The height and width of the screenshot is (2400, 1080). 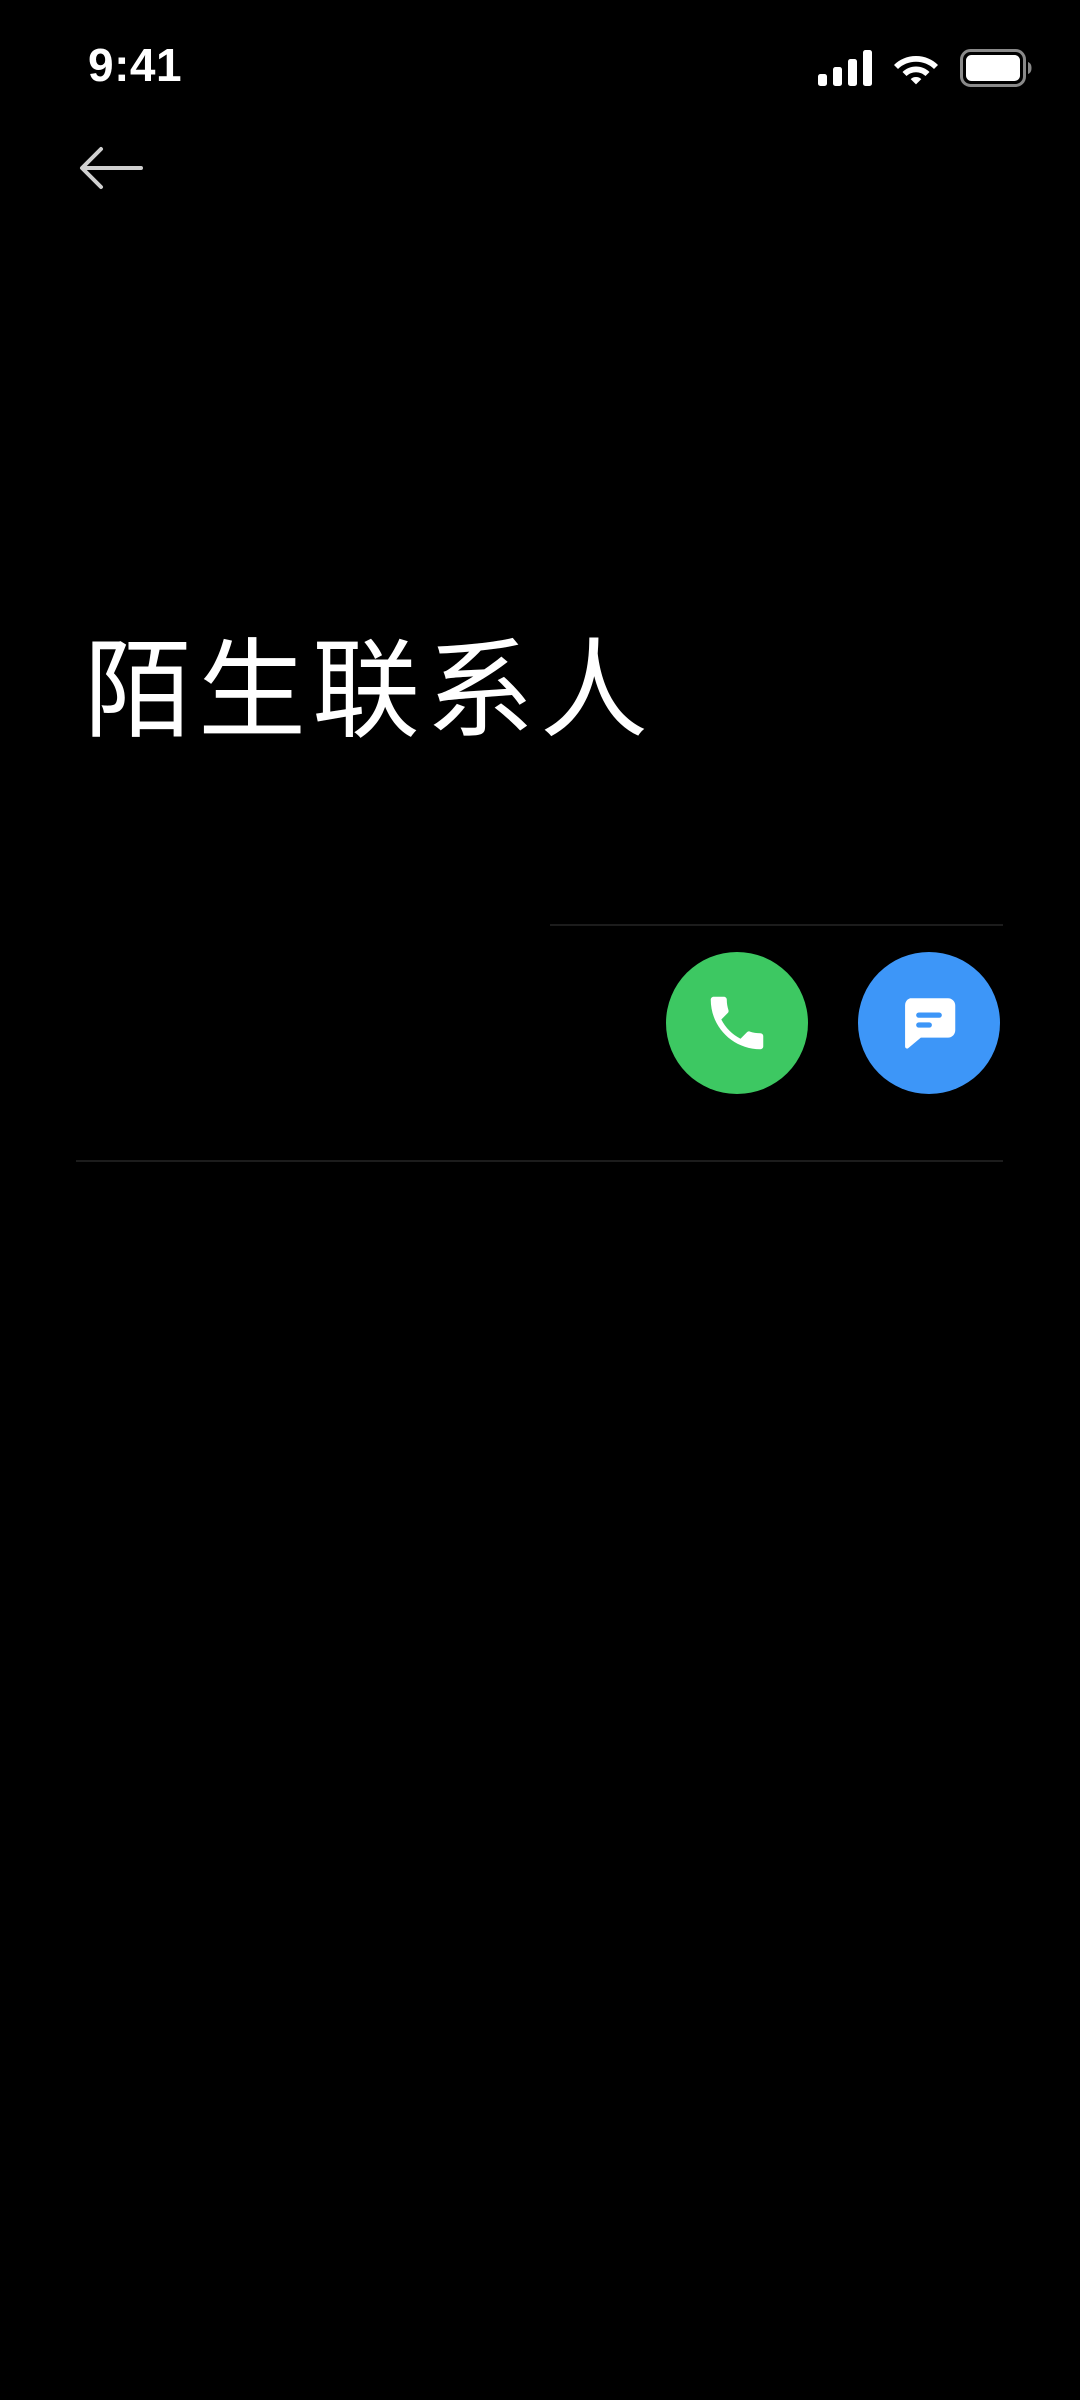 What do you see at coordinates (540, 70) in the screenshot?
I see `status-bar: 9:41` at bounding box center [540, 70].